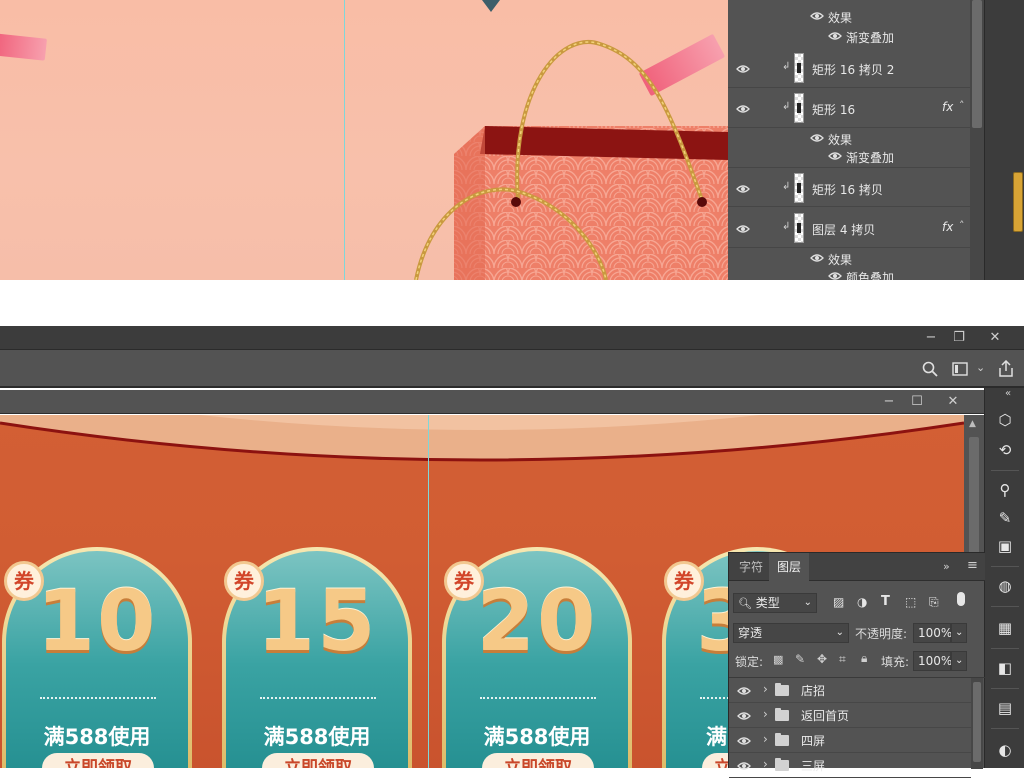  Describe the element at coordinates (889, 402) in the screenshot. I see `doc-minimize-button: −` at that location.